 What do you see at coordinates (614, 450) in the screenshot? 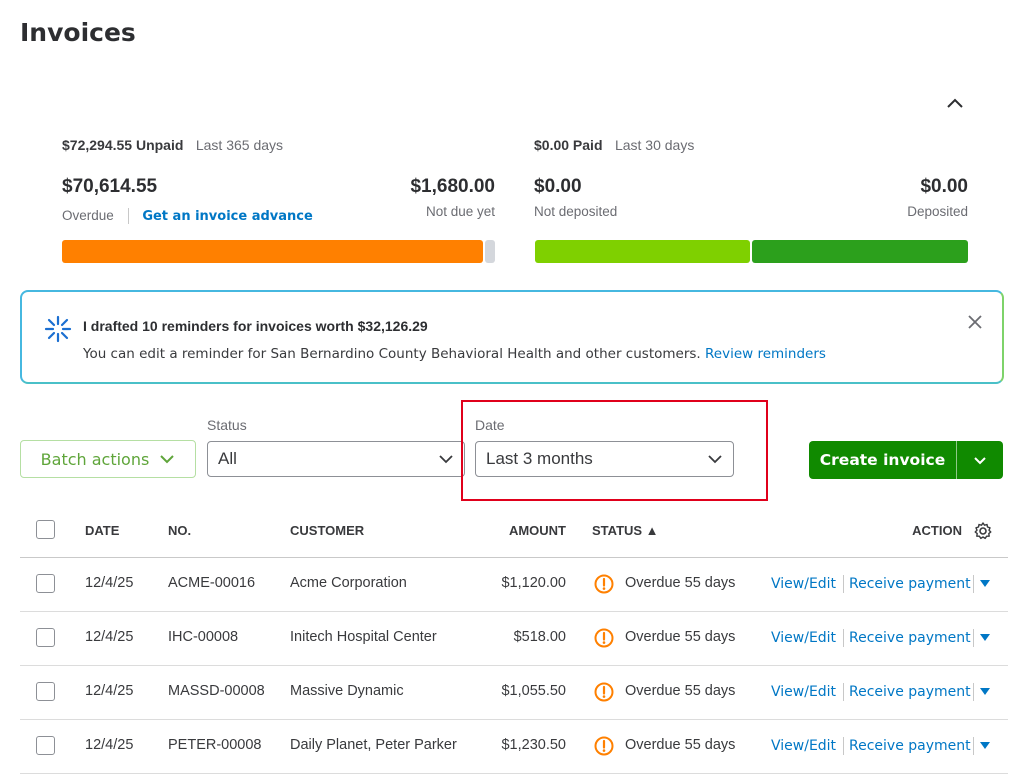
I see `date-filter-highlight` at bounding box center [614, 450].